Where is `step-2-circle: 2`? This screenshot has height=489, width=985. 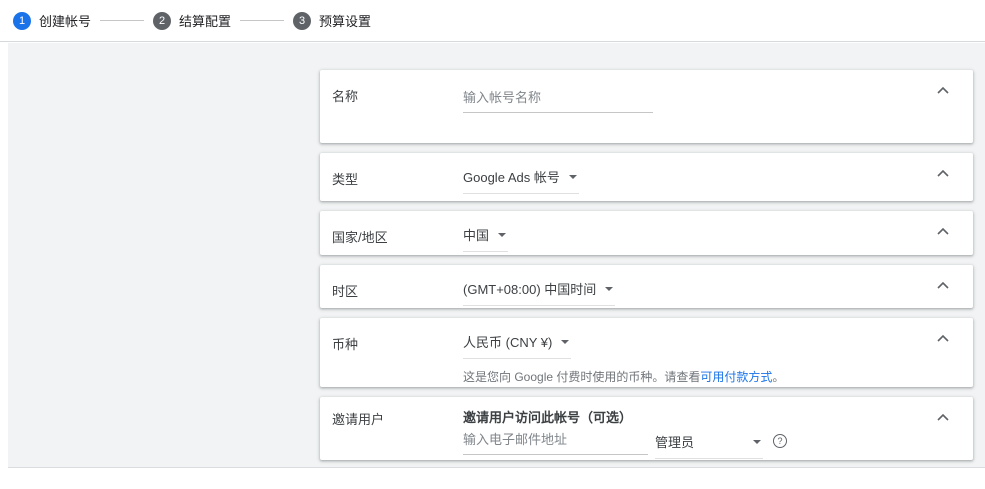
step-2-circle: 2 is located at coordinates (162, 20).